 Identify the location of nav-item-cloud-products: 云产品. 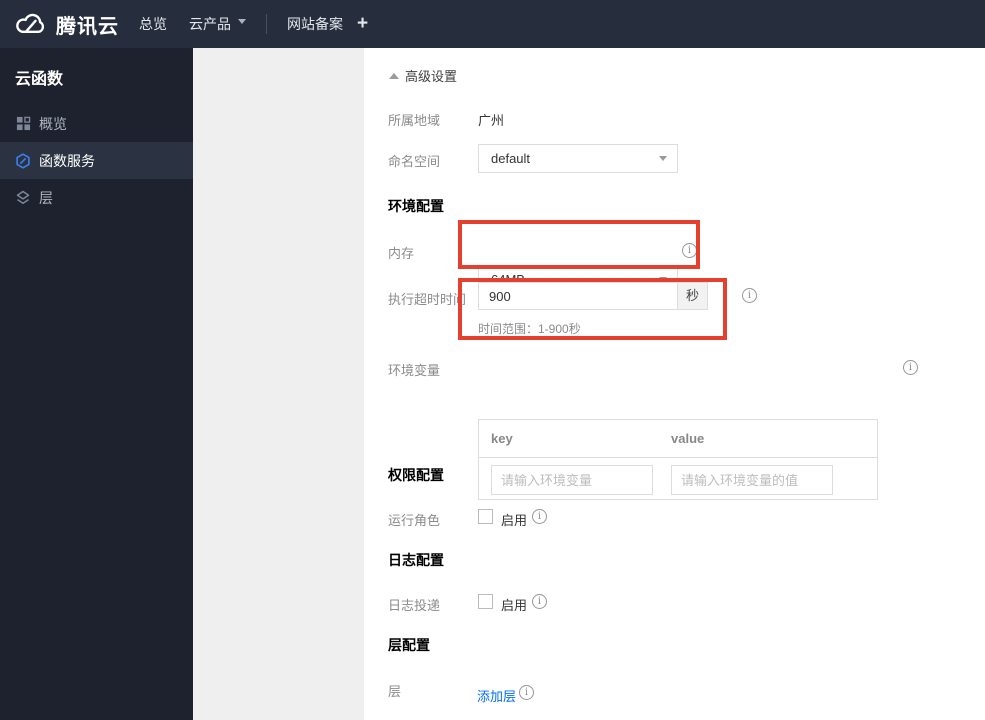
(217, 24).